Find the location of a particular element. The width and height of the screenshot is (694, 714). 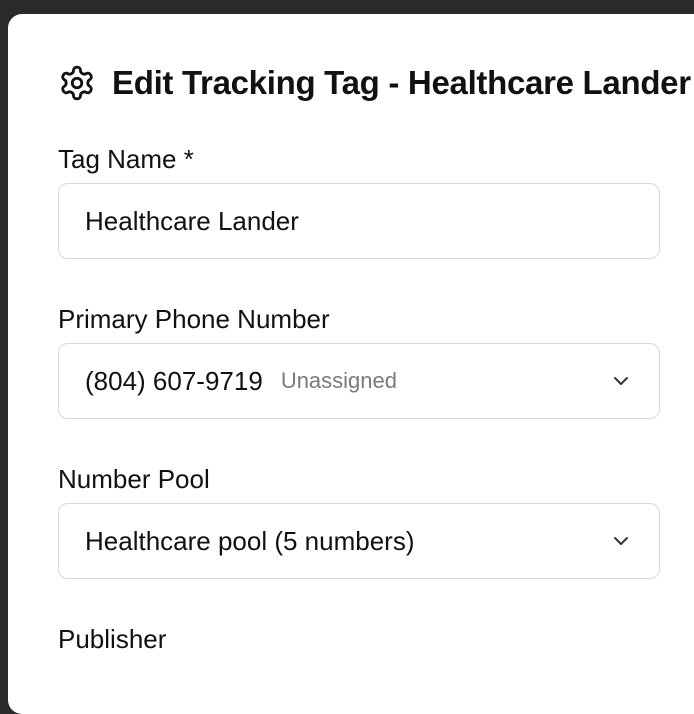

number-pool-label: Number Pool is located at coordinates (134, 479).